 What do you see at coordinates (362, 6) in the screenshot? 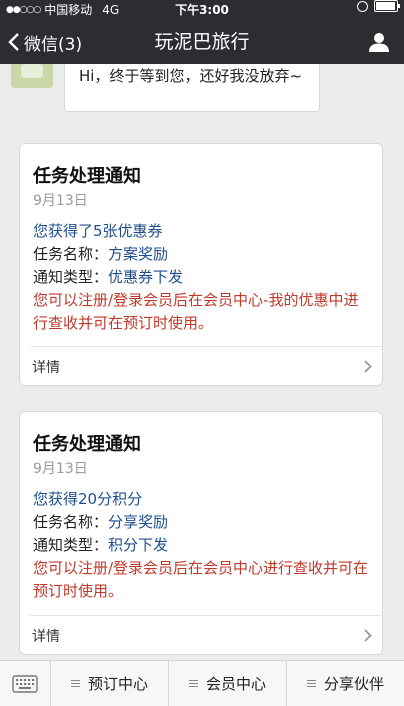
I see `orientation-lock-icon` at bounding box center [362, 6].